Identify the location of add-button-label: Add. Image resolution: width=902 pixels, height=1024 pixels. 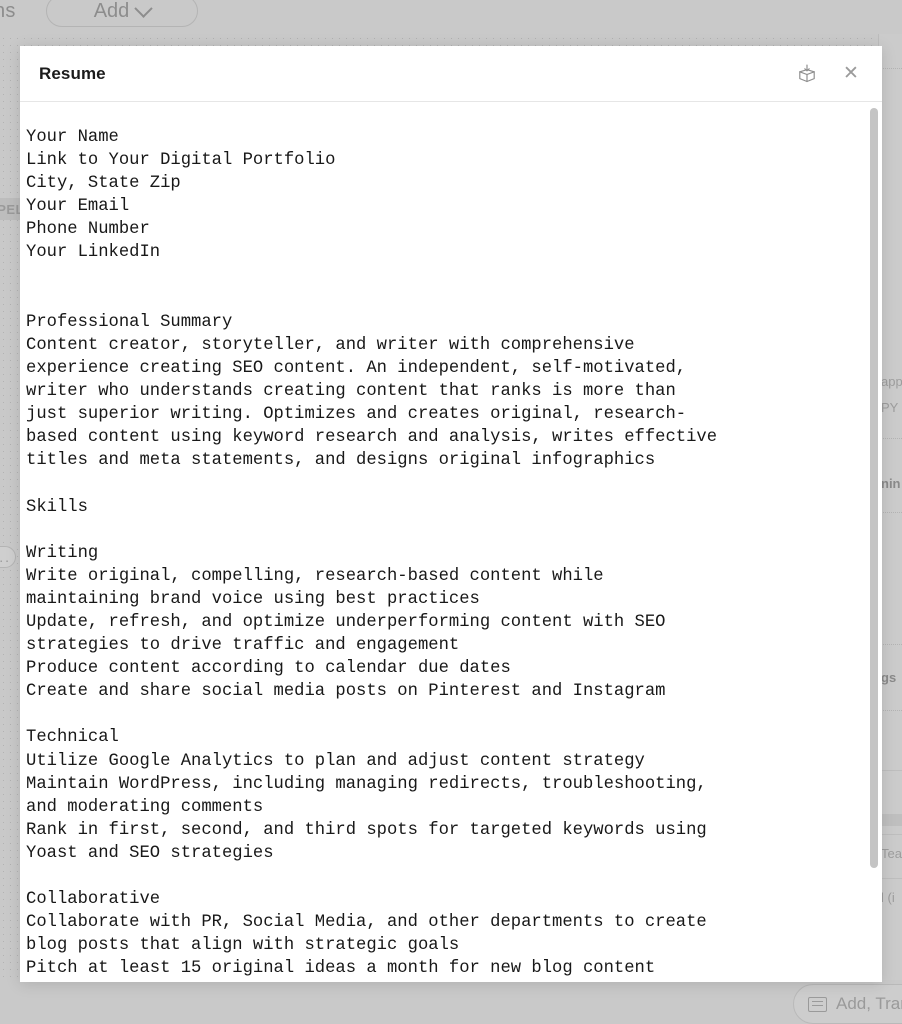
(111, 11).